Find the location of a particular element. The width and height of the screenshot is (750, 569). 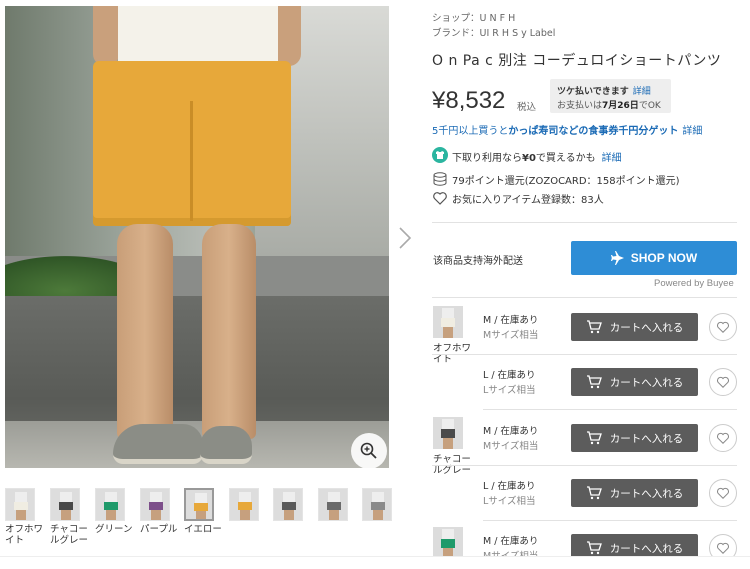

promo-banner: 5千円以上買うとかっぱ寿司などの食事券千円分ゲット 詳細 is located at coordinates (567, 129).